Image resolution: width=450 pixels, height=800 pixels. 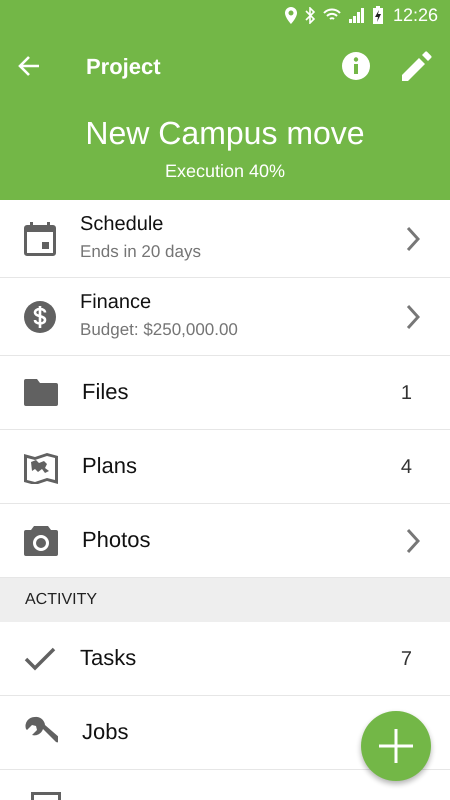 I want to click on item-count: 1, so click(x=406, y=393).